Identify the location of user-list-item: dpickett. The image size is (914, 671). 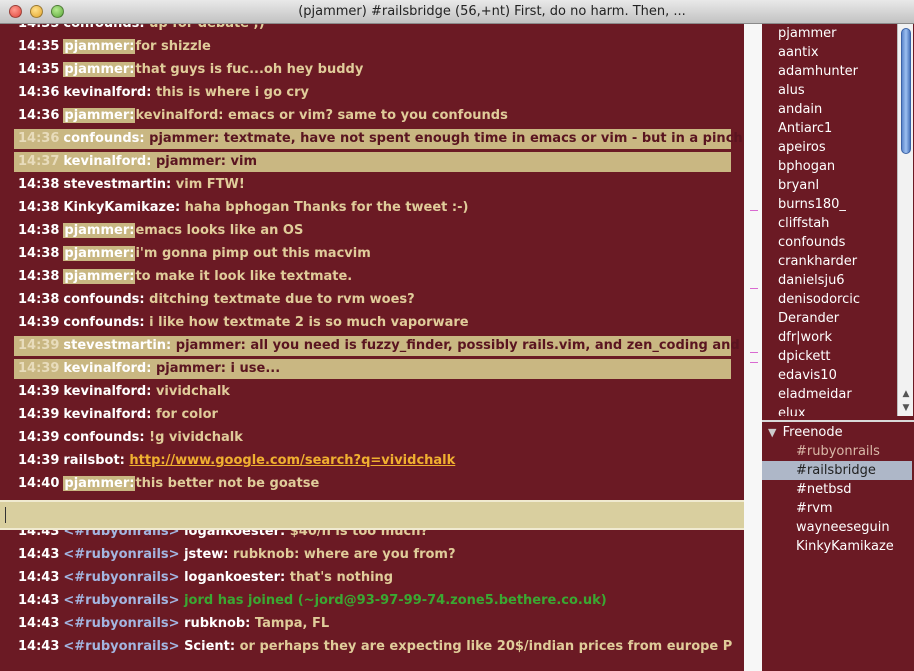
(804, 356).